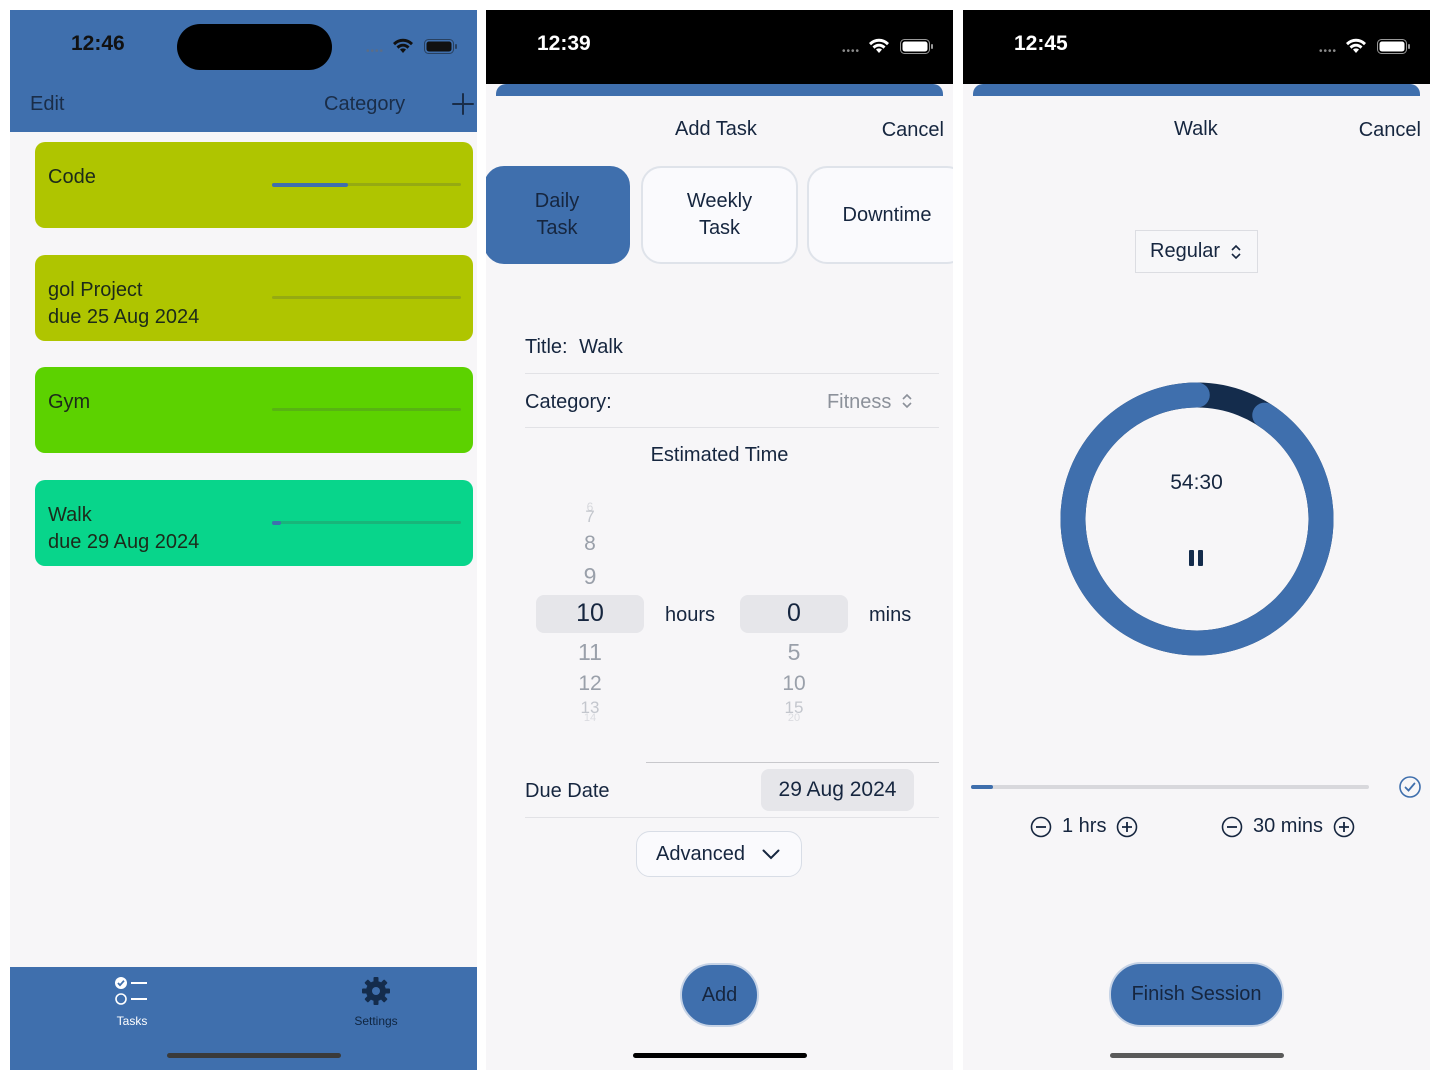  I want to click on gear-icon, so click(376, 991).